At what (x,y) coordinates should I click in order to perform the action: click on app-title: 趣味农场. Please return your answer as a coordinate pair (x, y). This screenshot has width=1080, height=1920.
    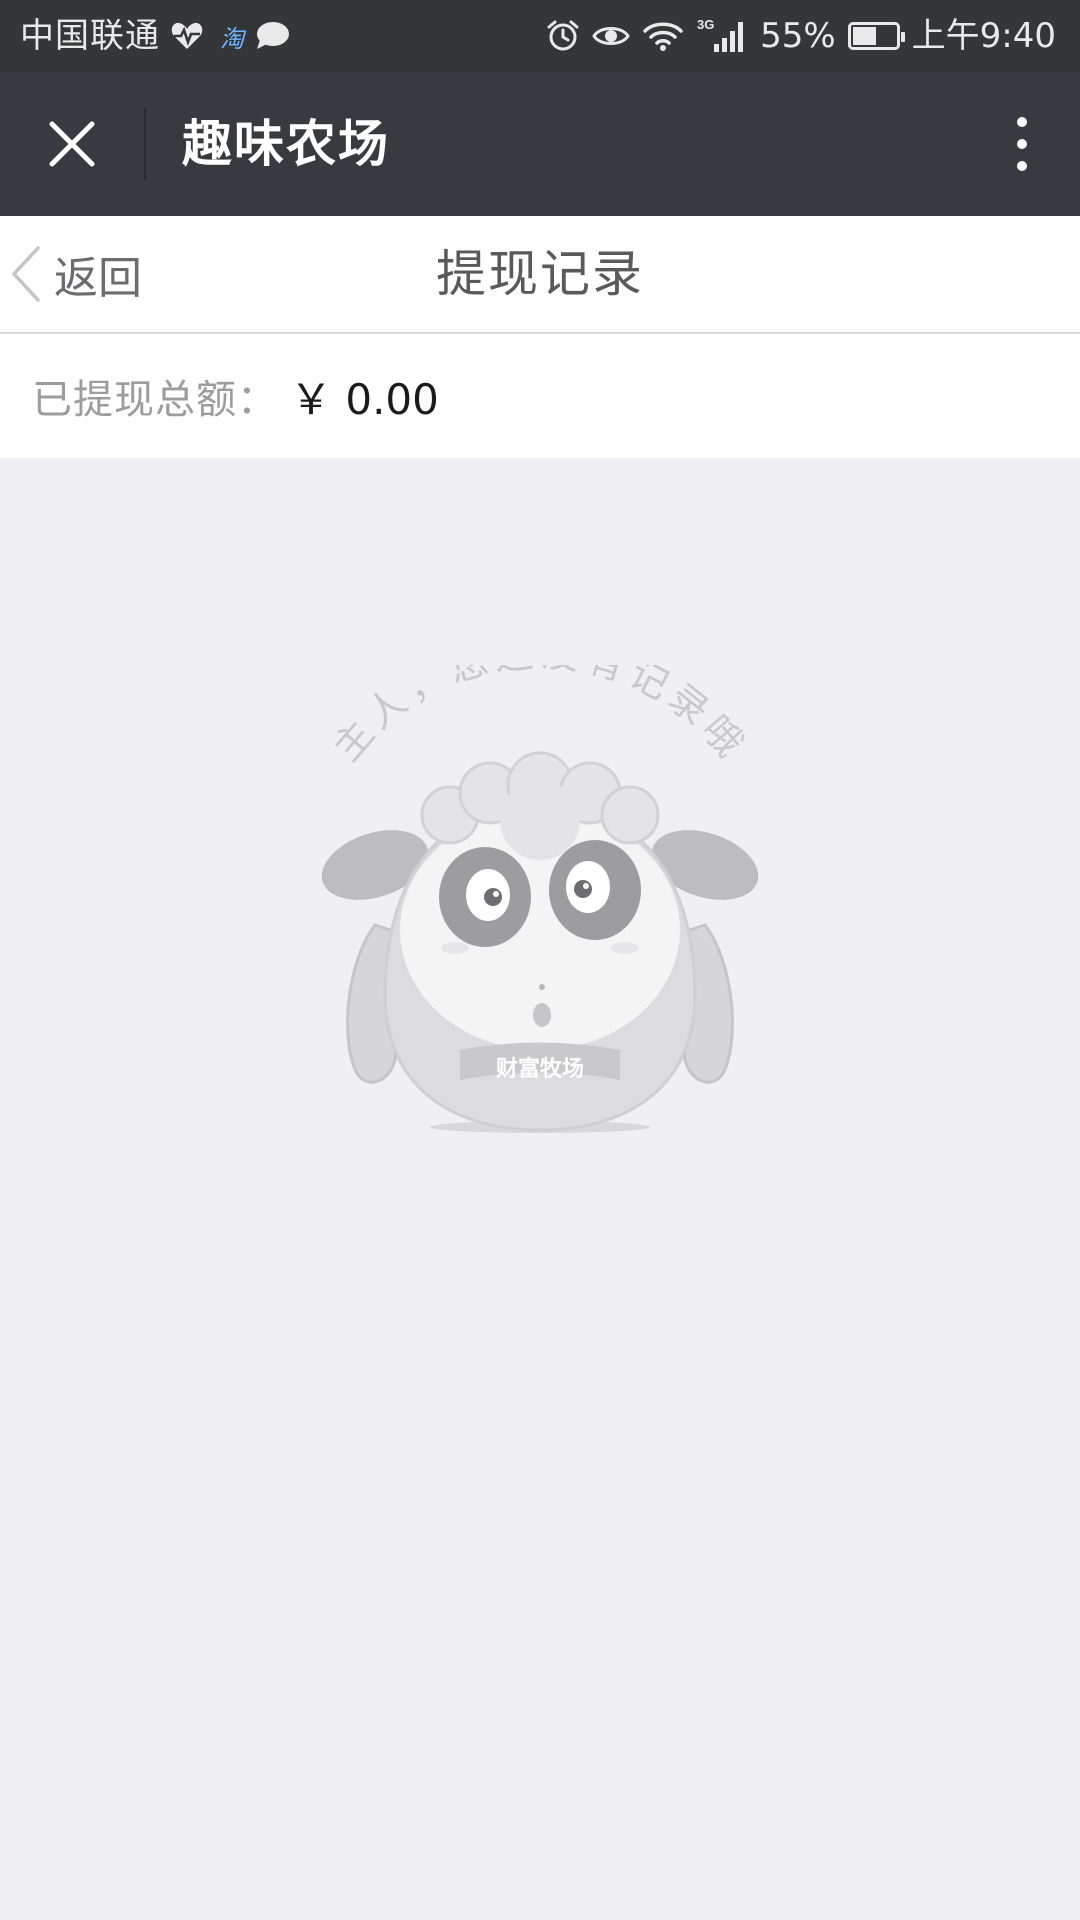
    Looking at the image, I should click on (286, 144).